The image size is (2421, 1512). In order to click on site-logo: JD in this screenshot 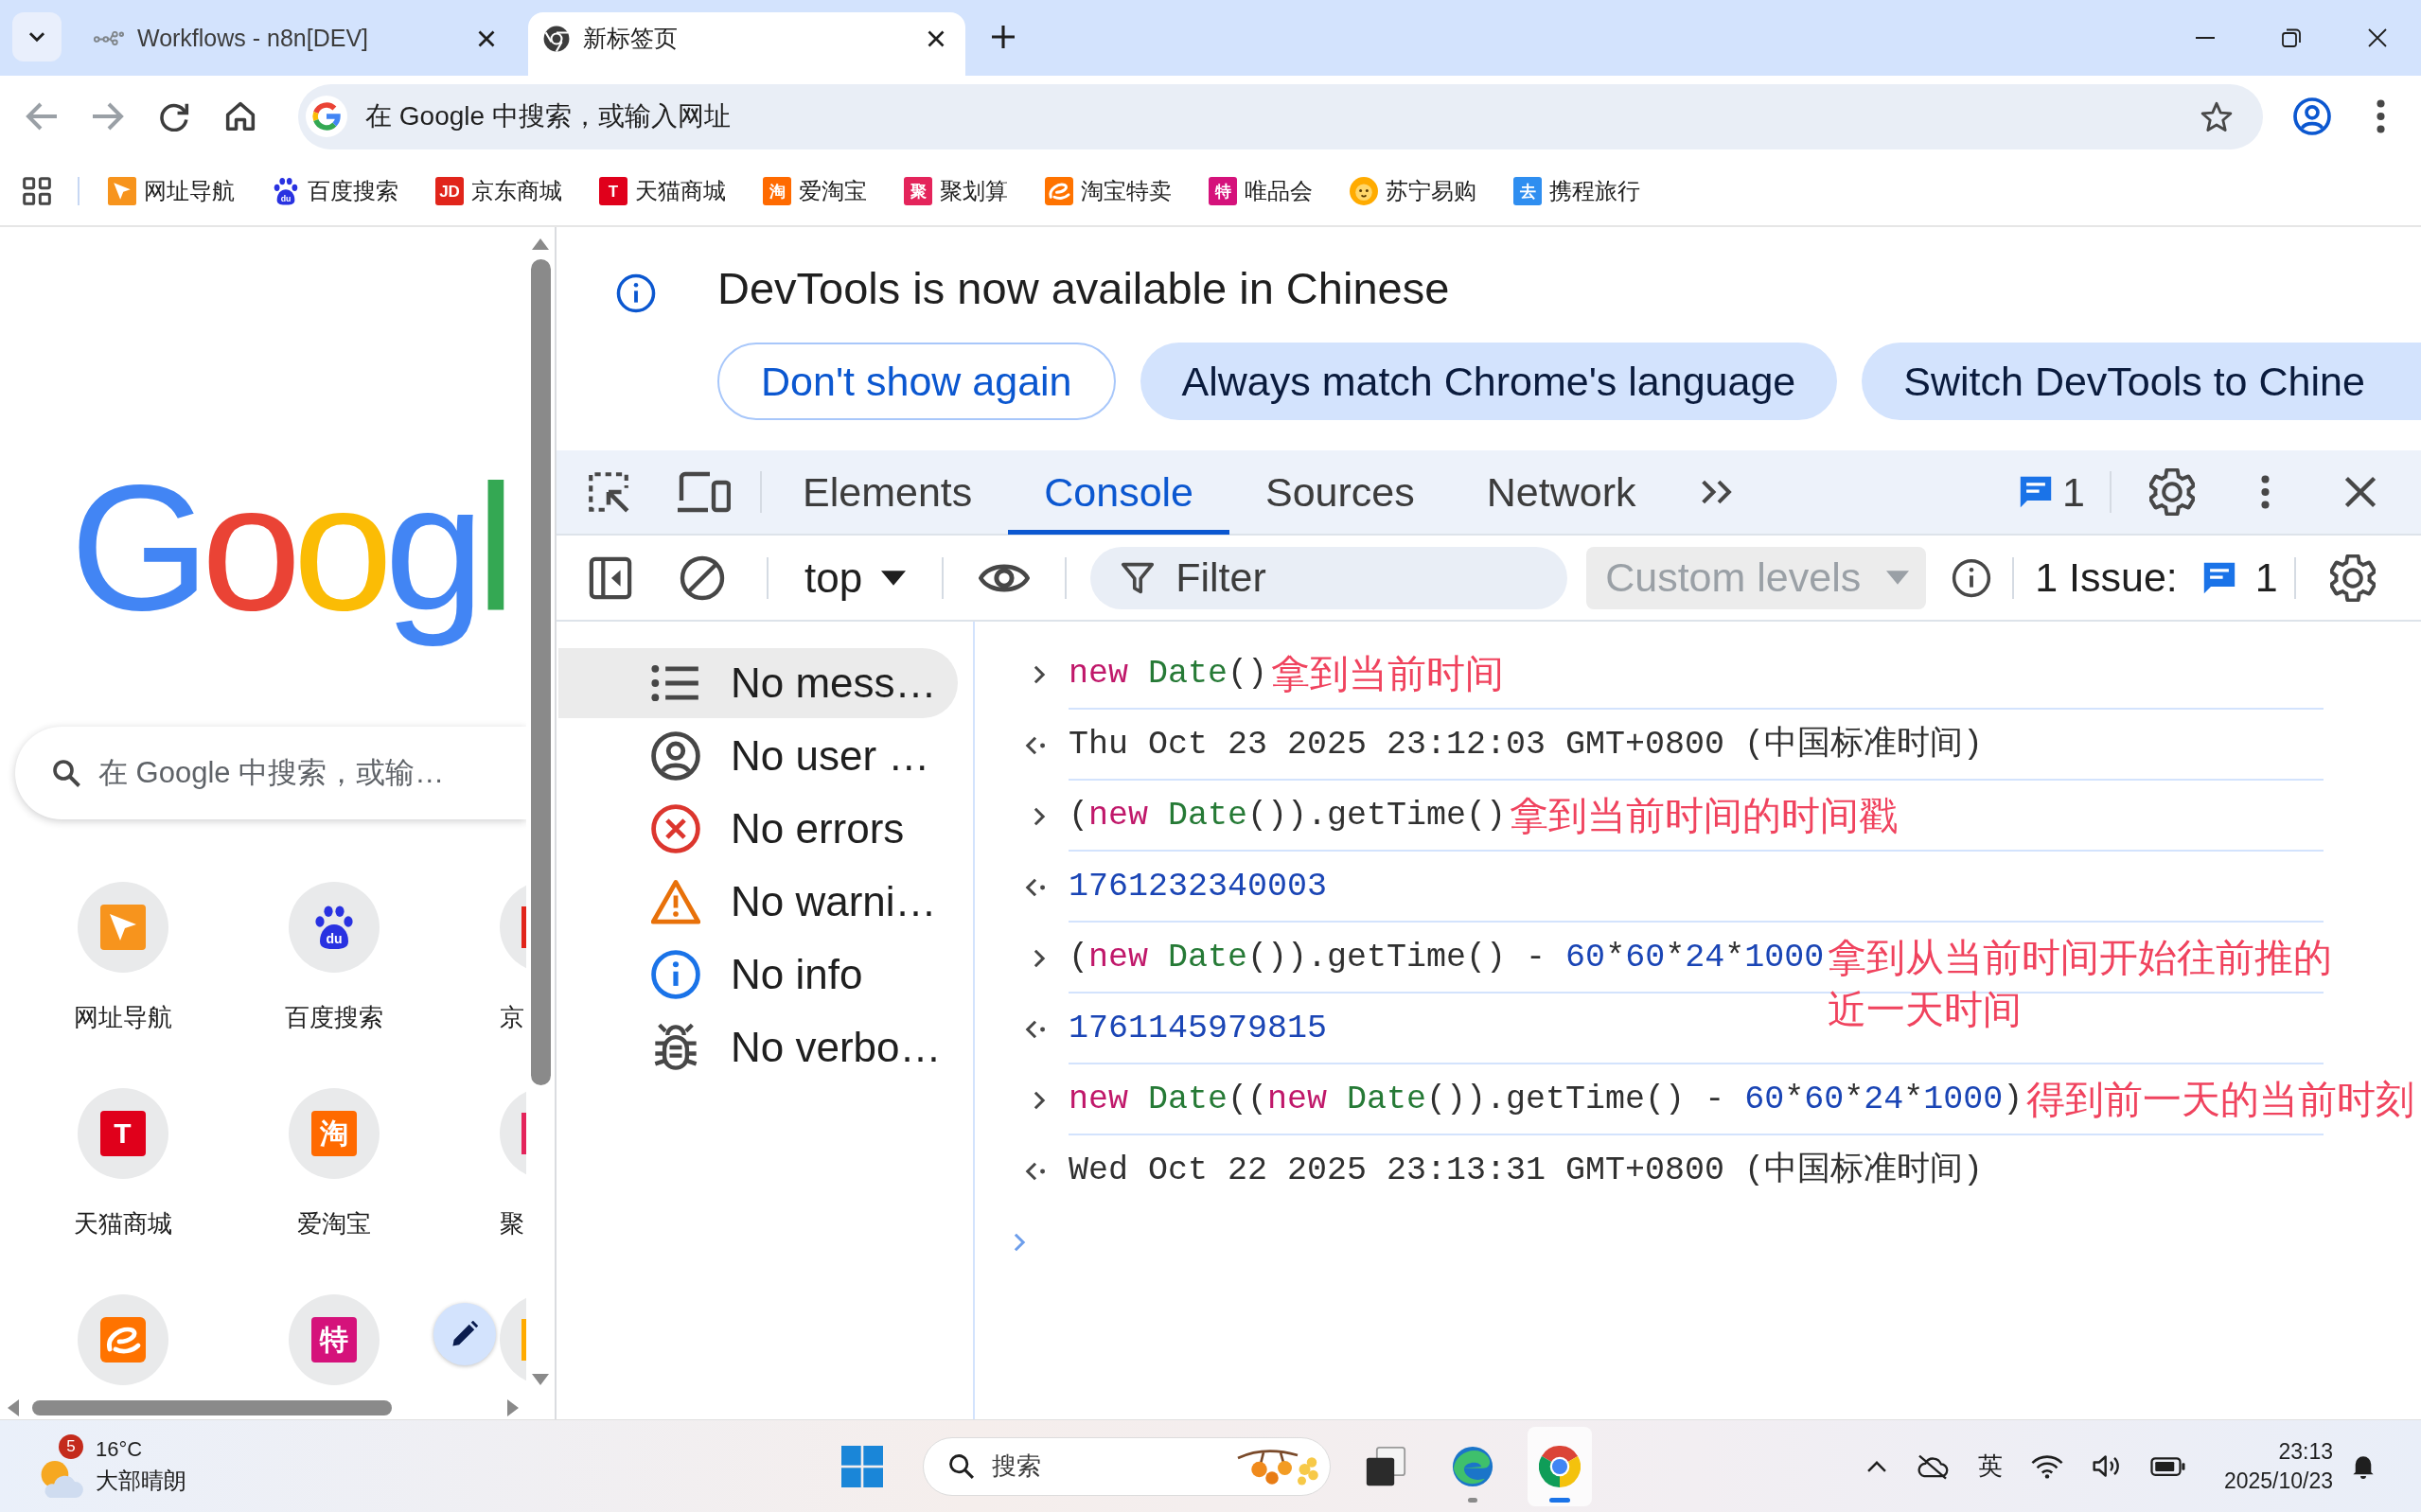, I will do `click(449, 191)`.